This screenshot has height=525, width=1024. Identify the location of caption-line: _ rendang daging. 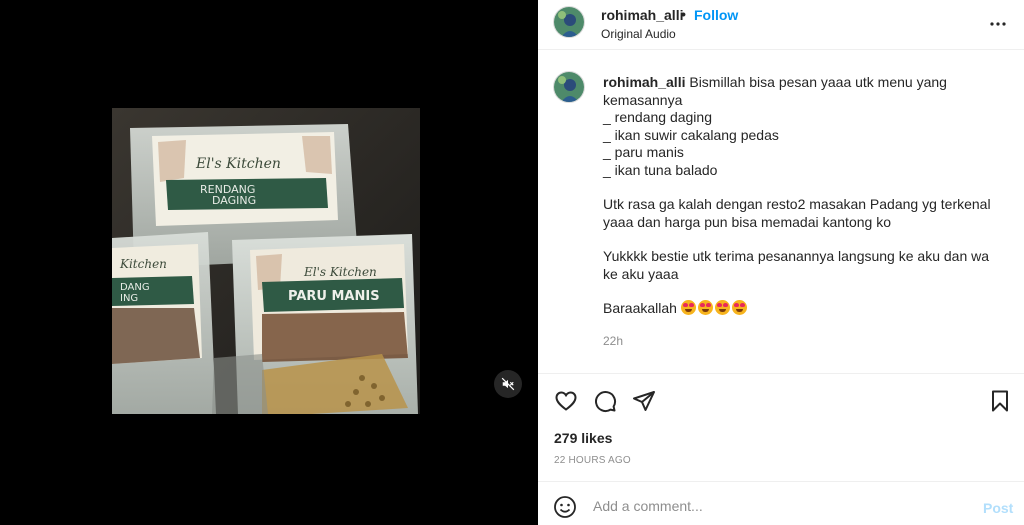
(657, 117).